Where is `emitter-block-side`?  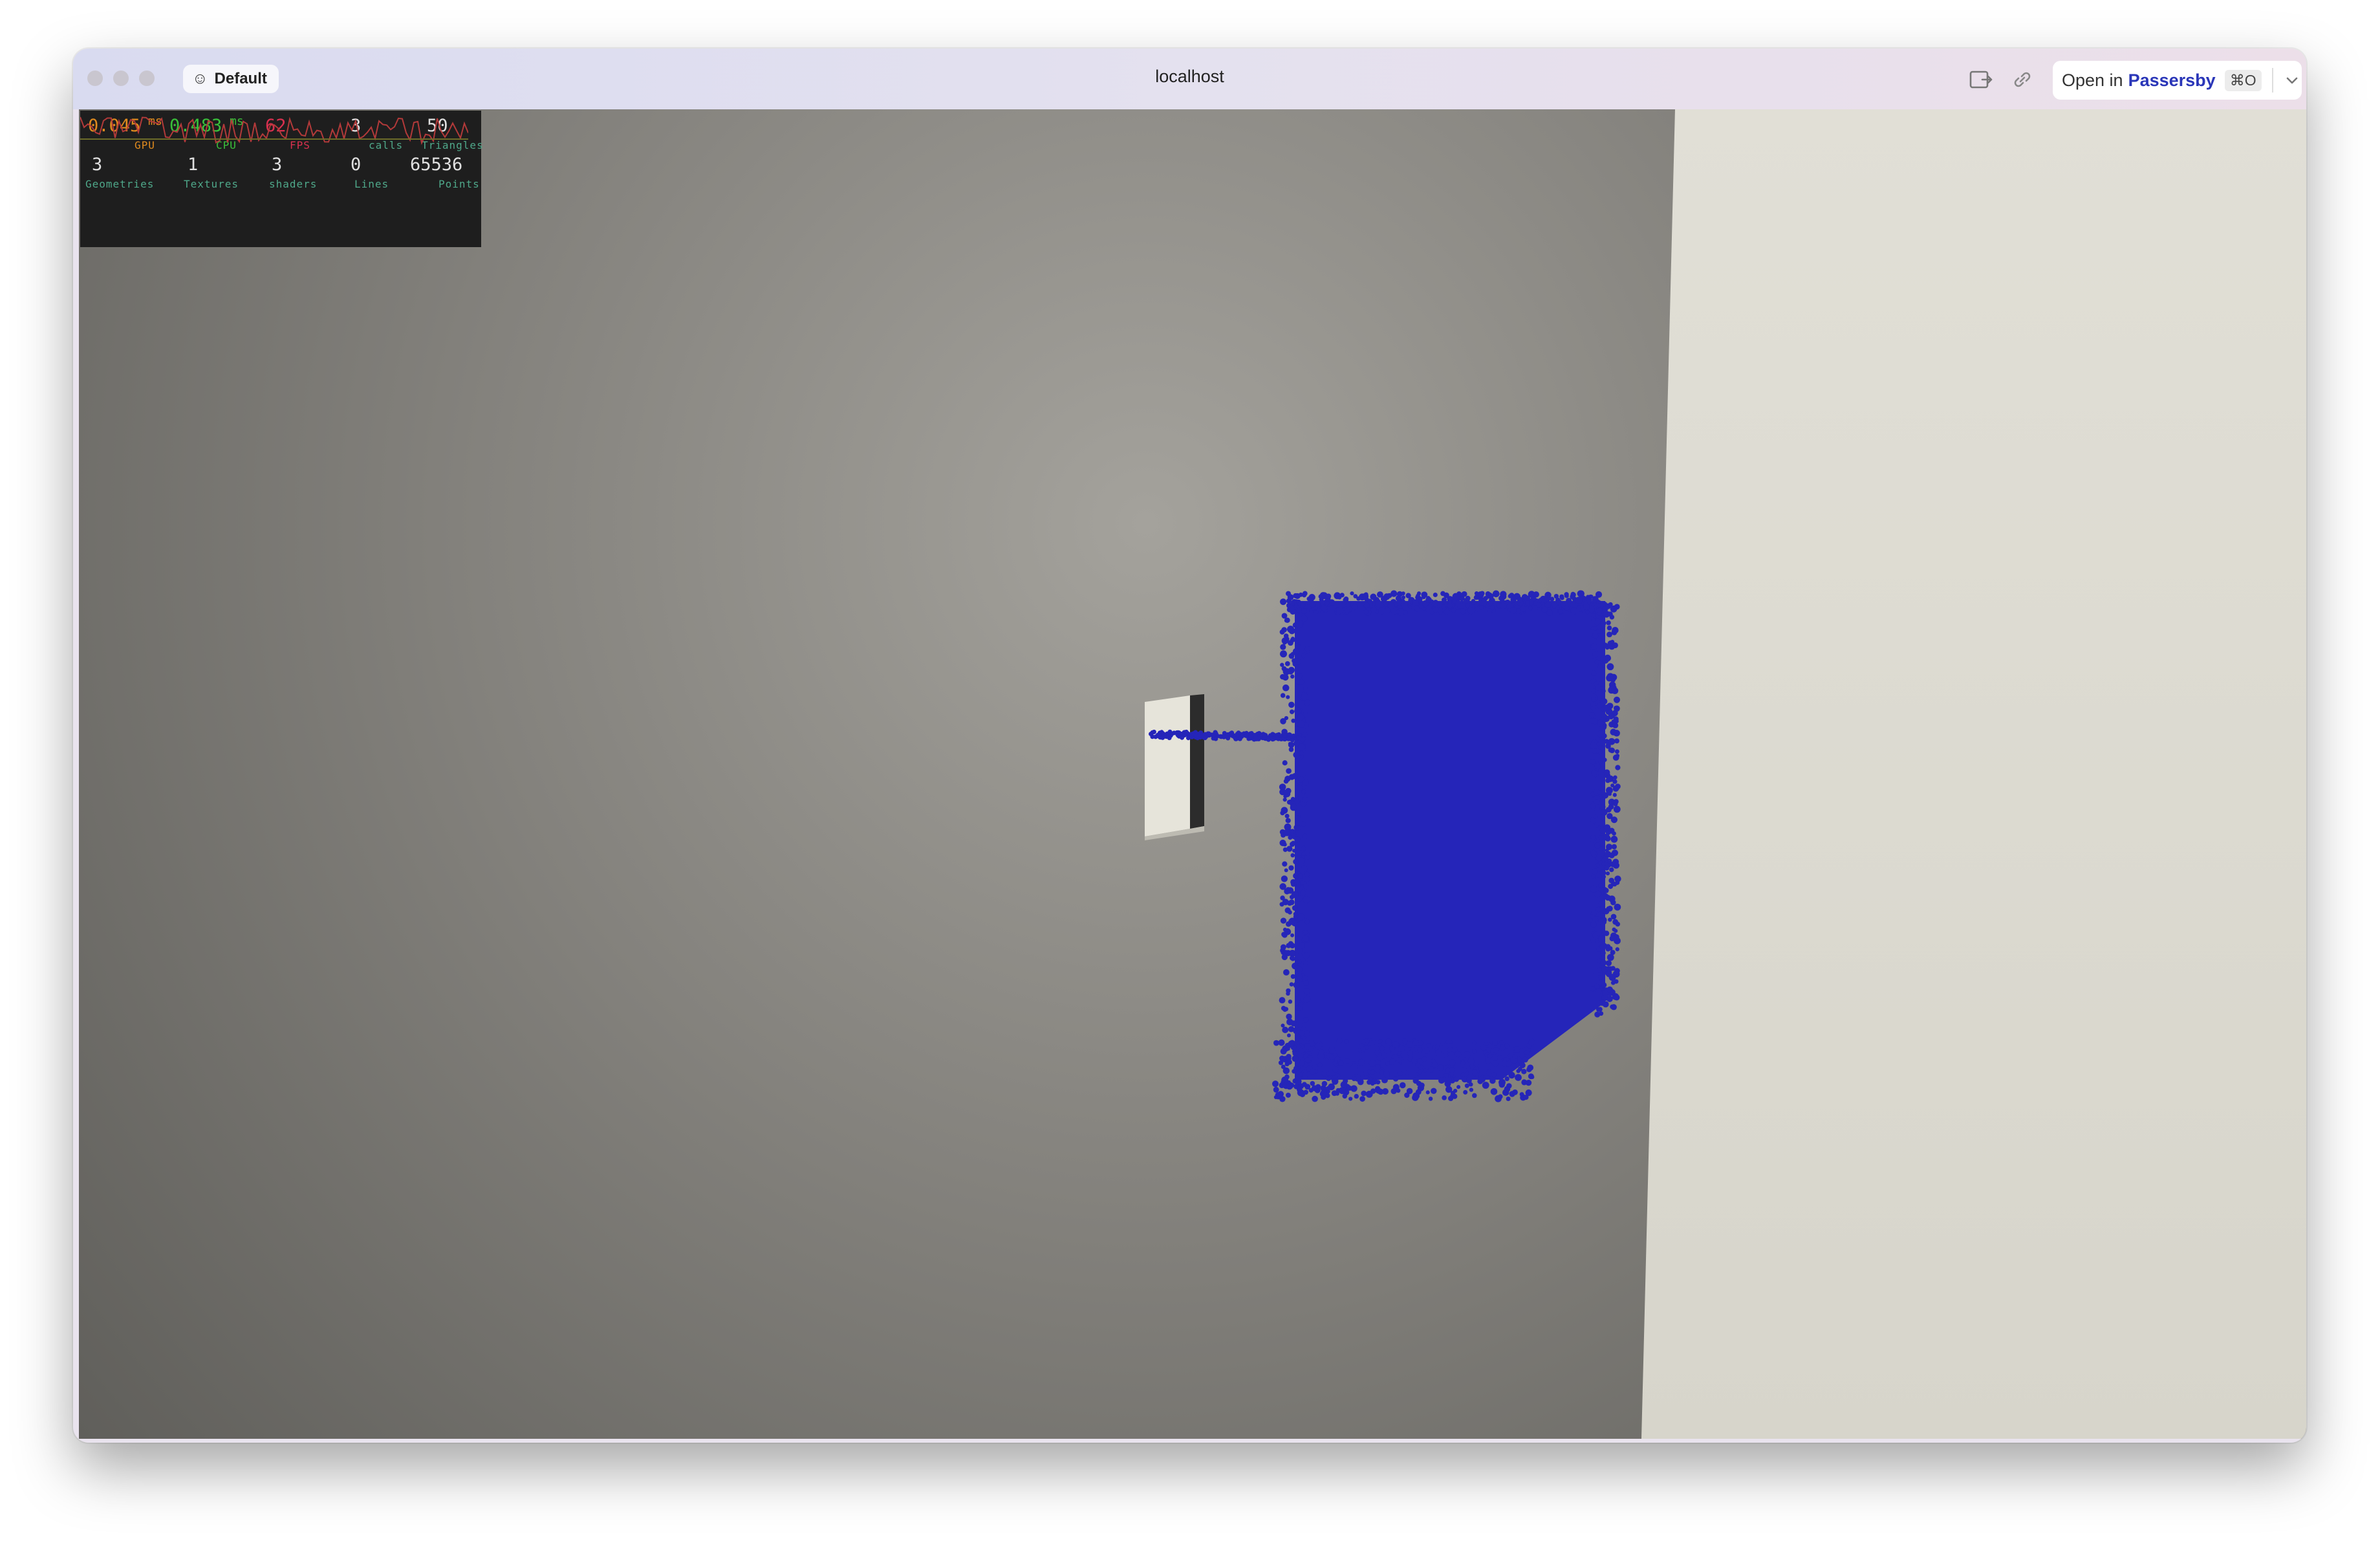 emitter-block-side is located at coordinates (1197, 761).